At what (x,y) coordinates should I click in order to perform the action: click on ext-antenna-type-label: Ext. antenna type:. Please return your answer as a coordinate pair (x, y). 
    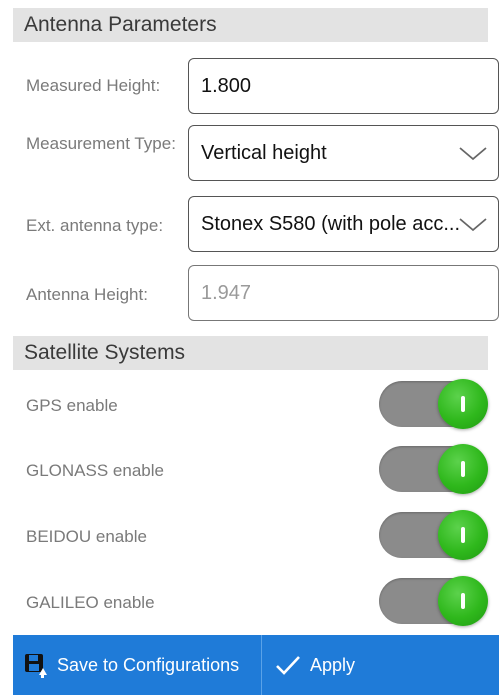
    Looking at the image, I should click on (95, 225).